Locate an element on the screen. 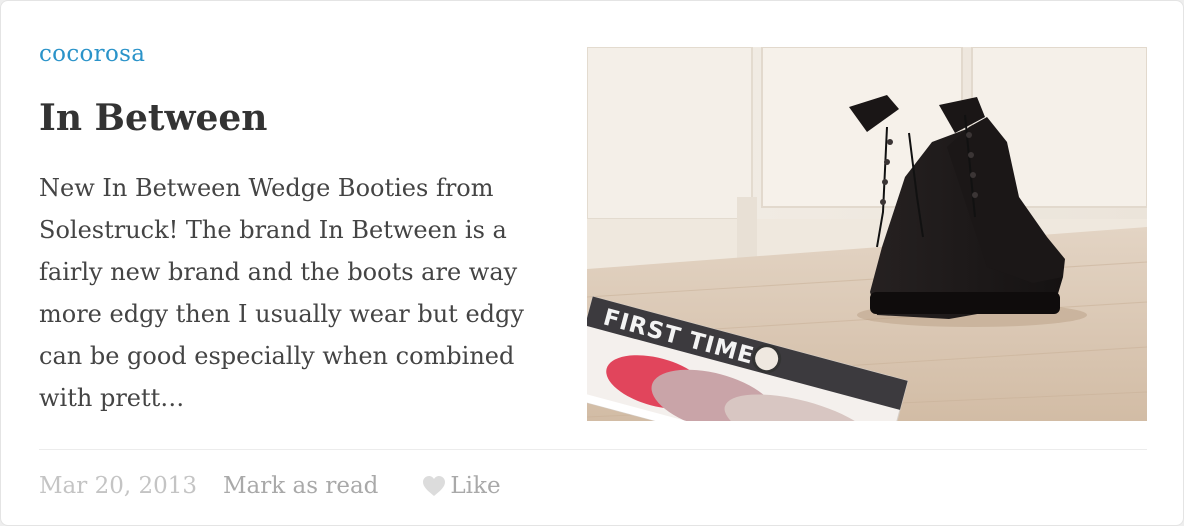 The height and width of the screenshot is (526, 1184). like-button: Like is located at coordinates (461, 486).